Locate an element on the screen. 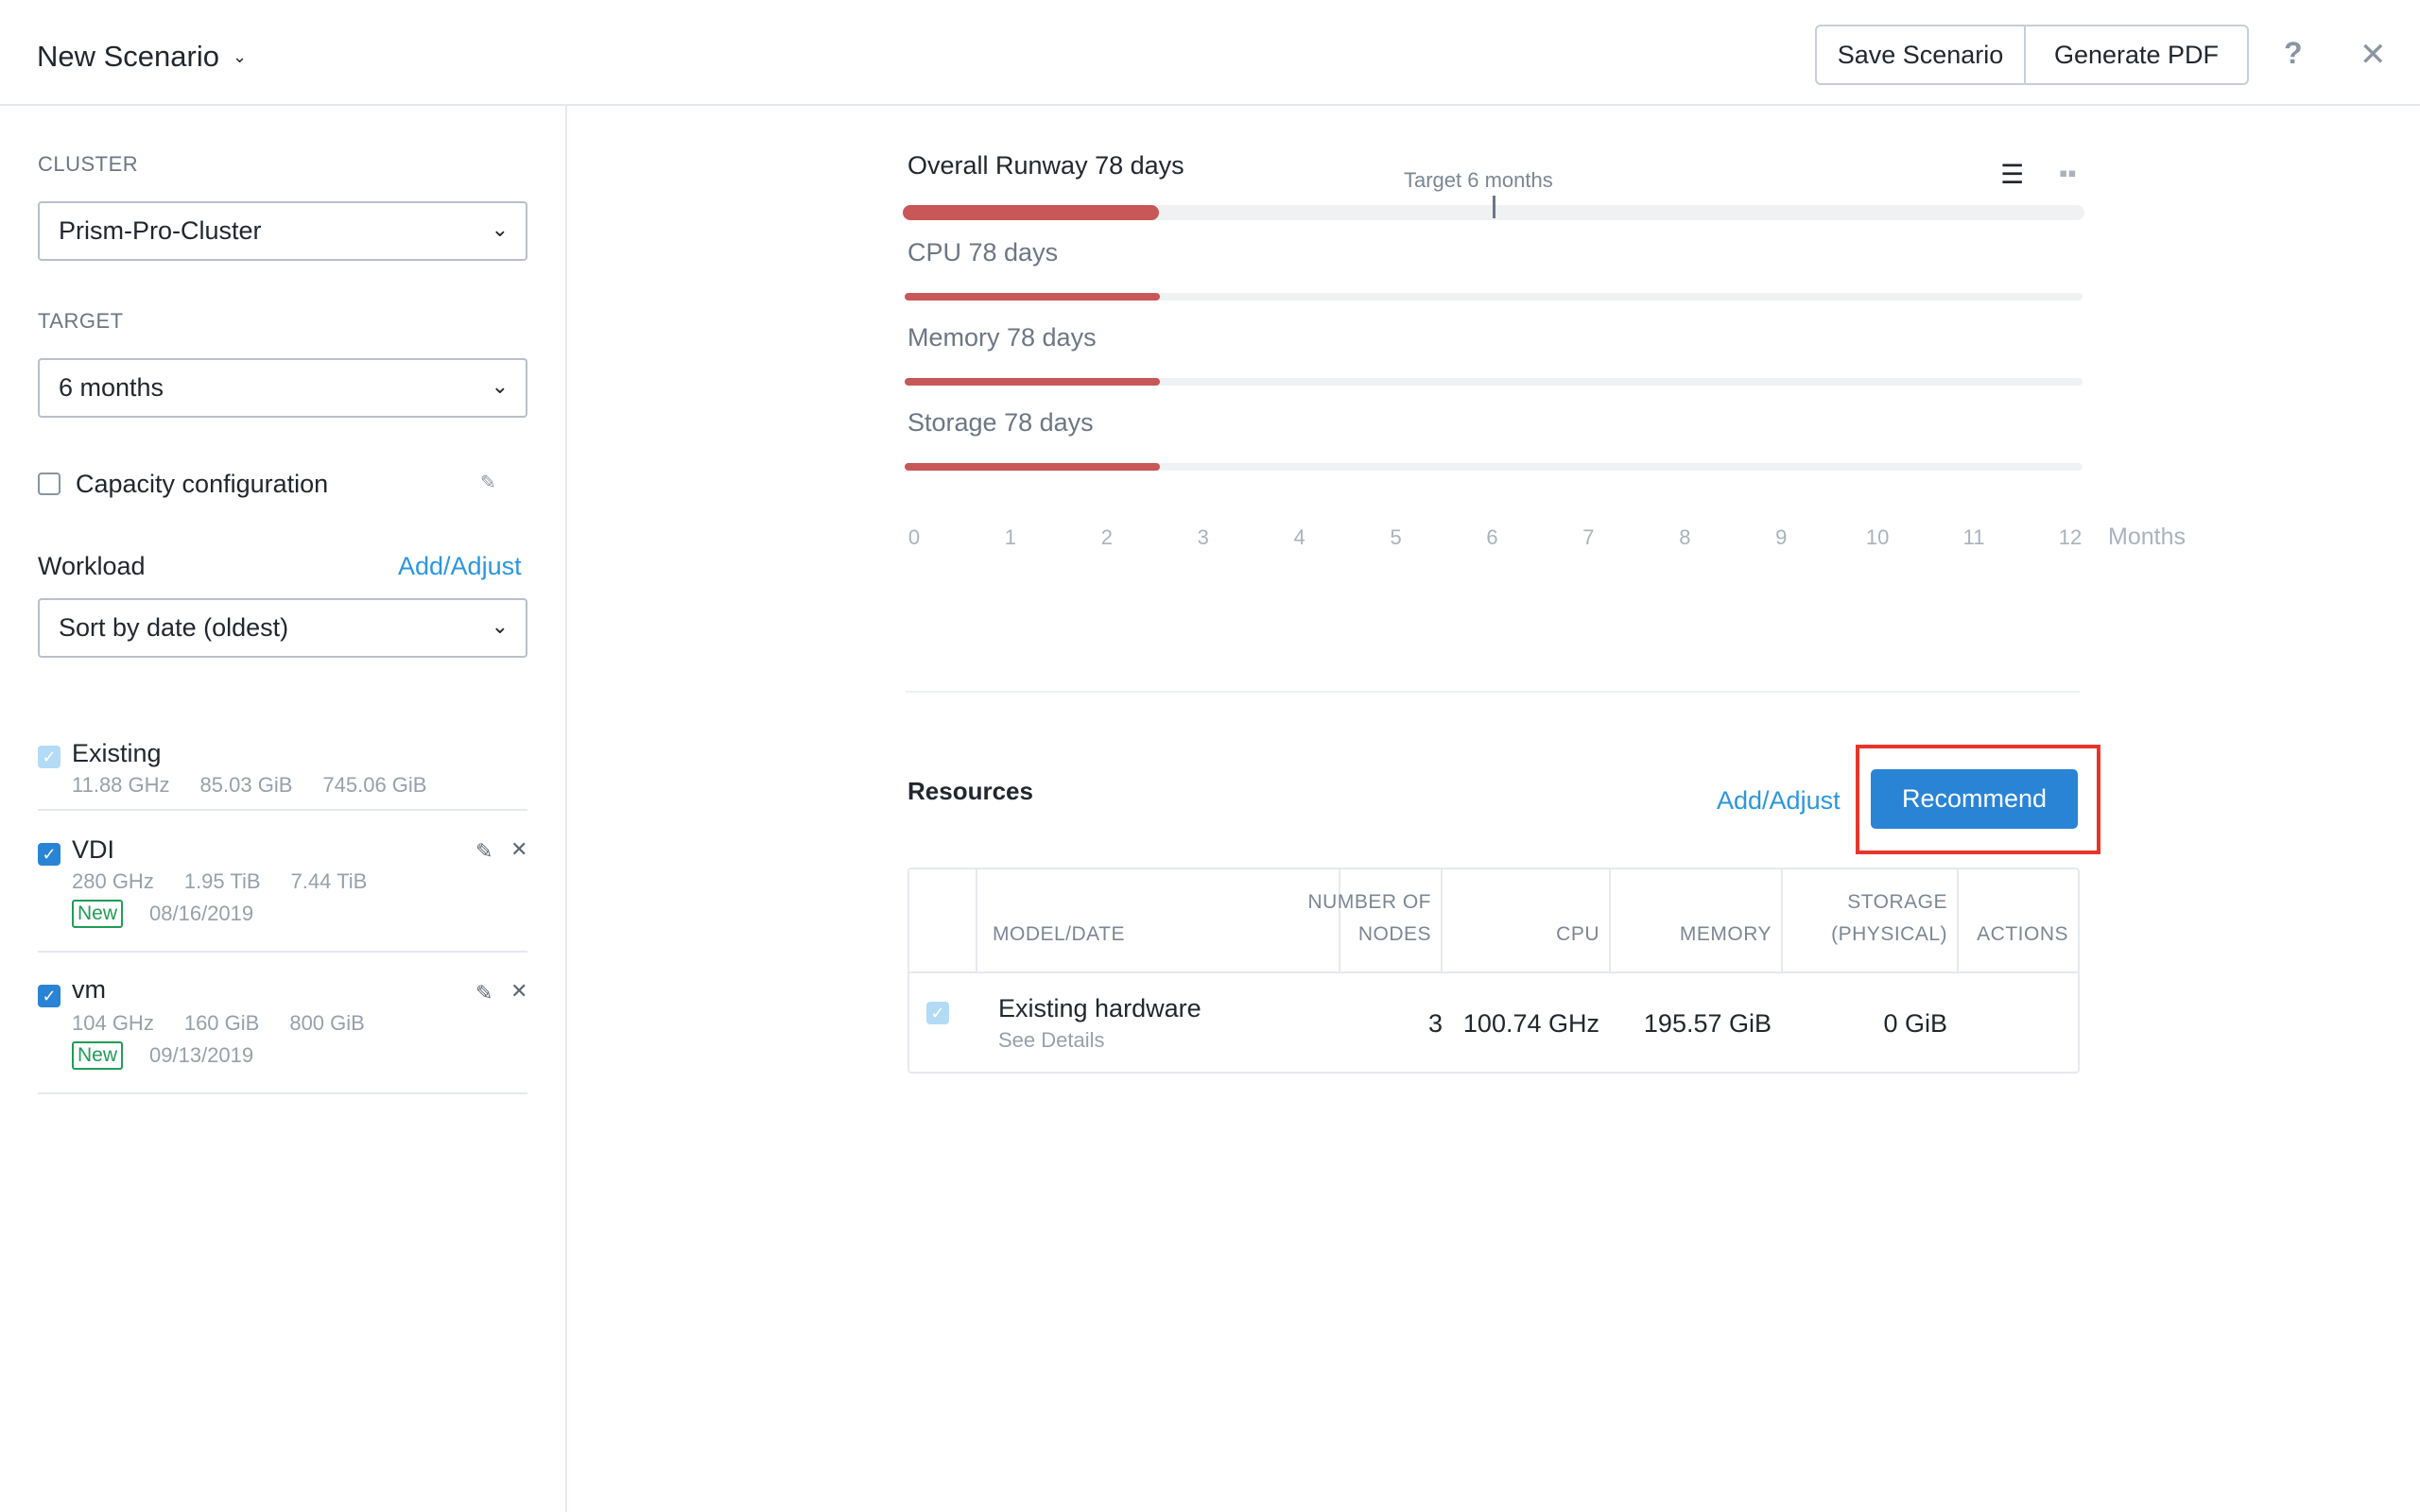 This screenshot has height=1512, width=2420. workload-cpu: 11.88 GHz is located at coordinates (121, 785).